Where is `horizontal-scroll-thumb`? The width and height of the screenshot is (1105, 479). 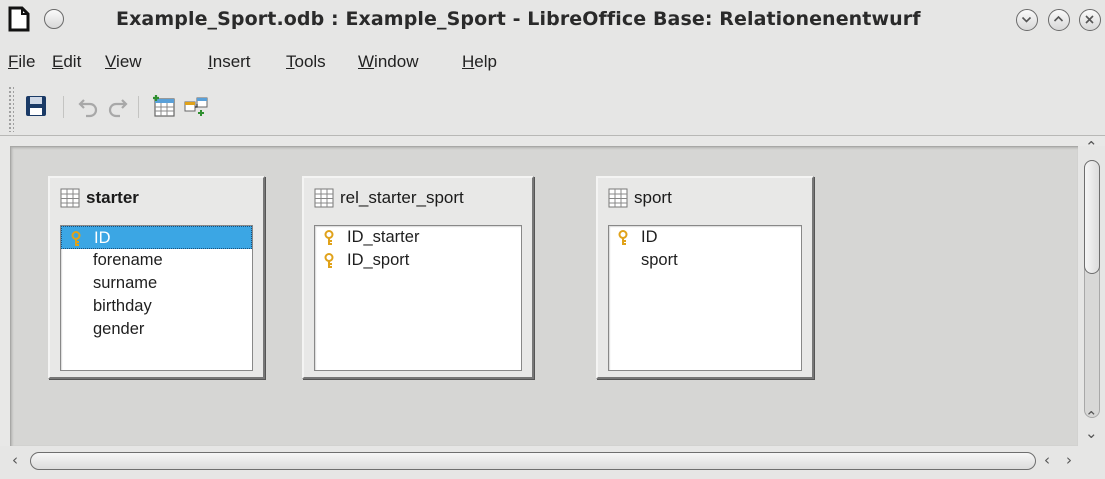
horizontal-scroll-thumb is located at coordinates (533, 461).